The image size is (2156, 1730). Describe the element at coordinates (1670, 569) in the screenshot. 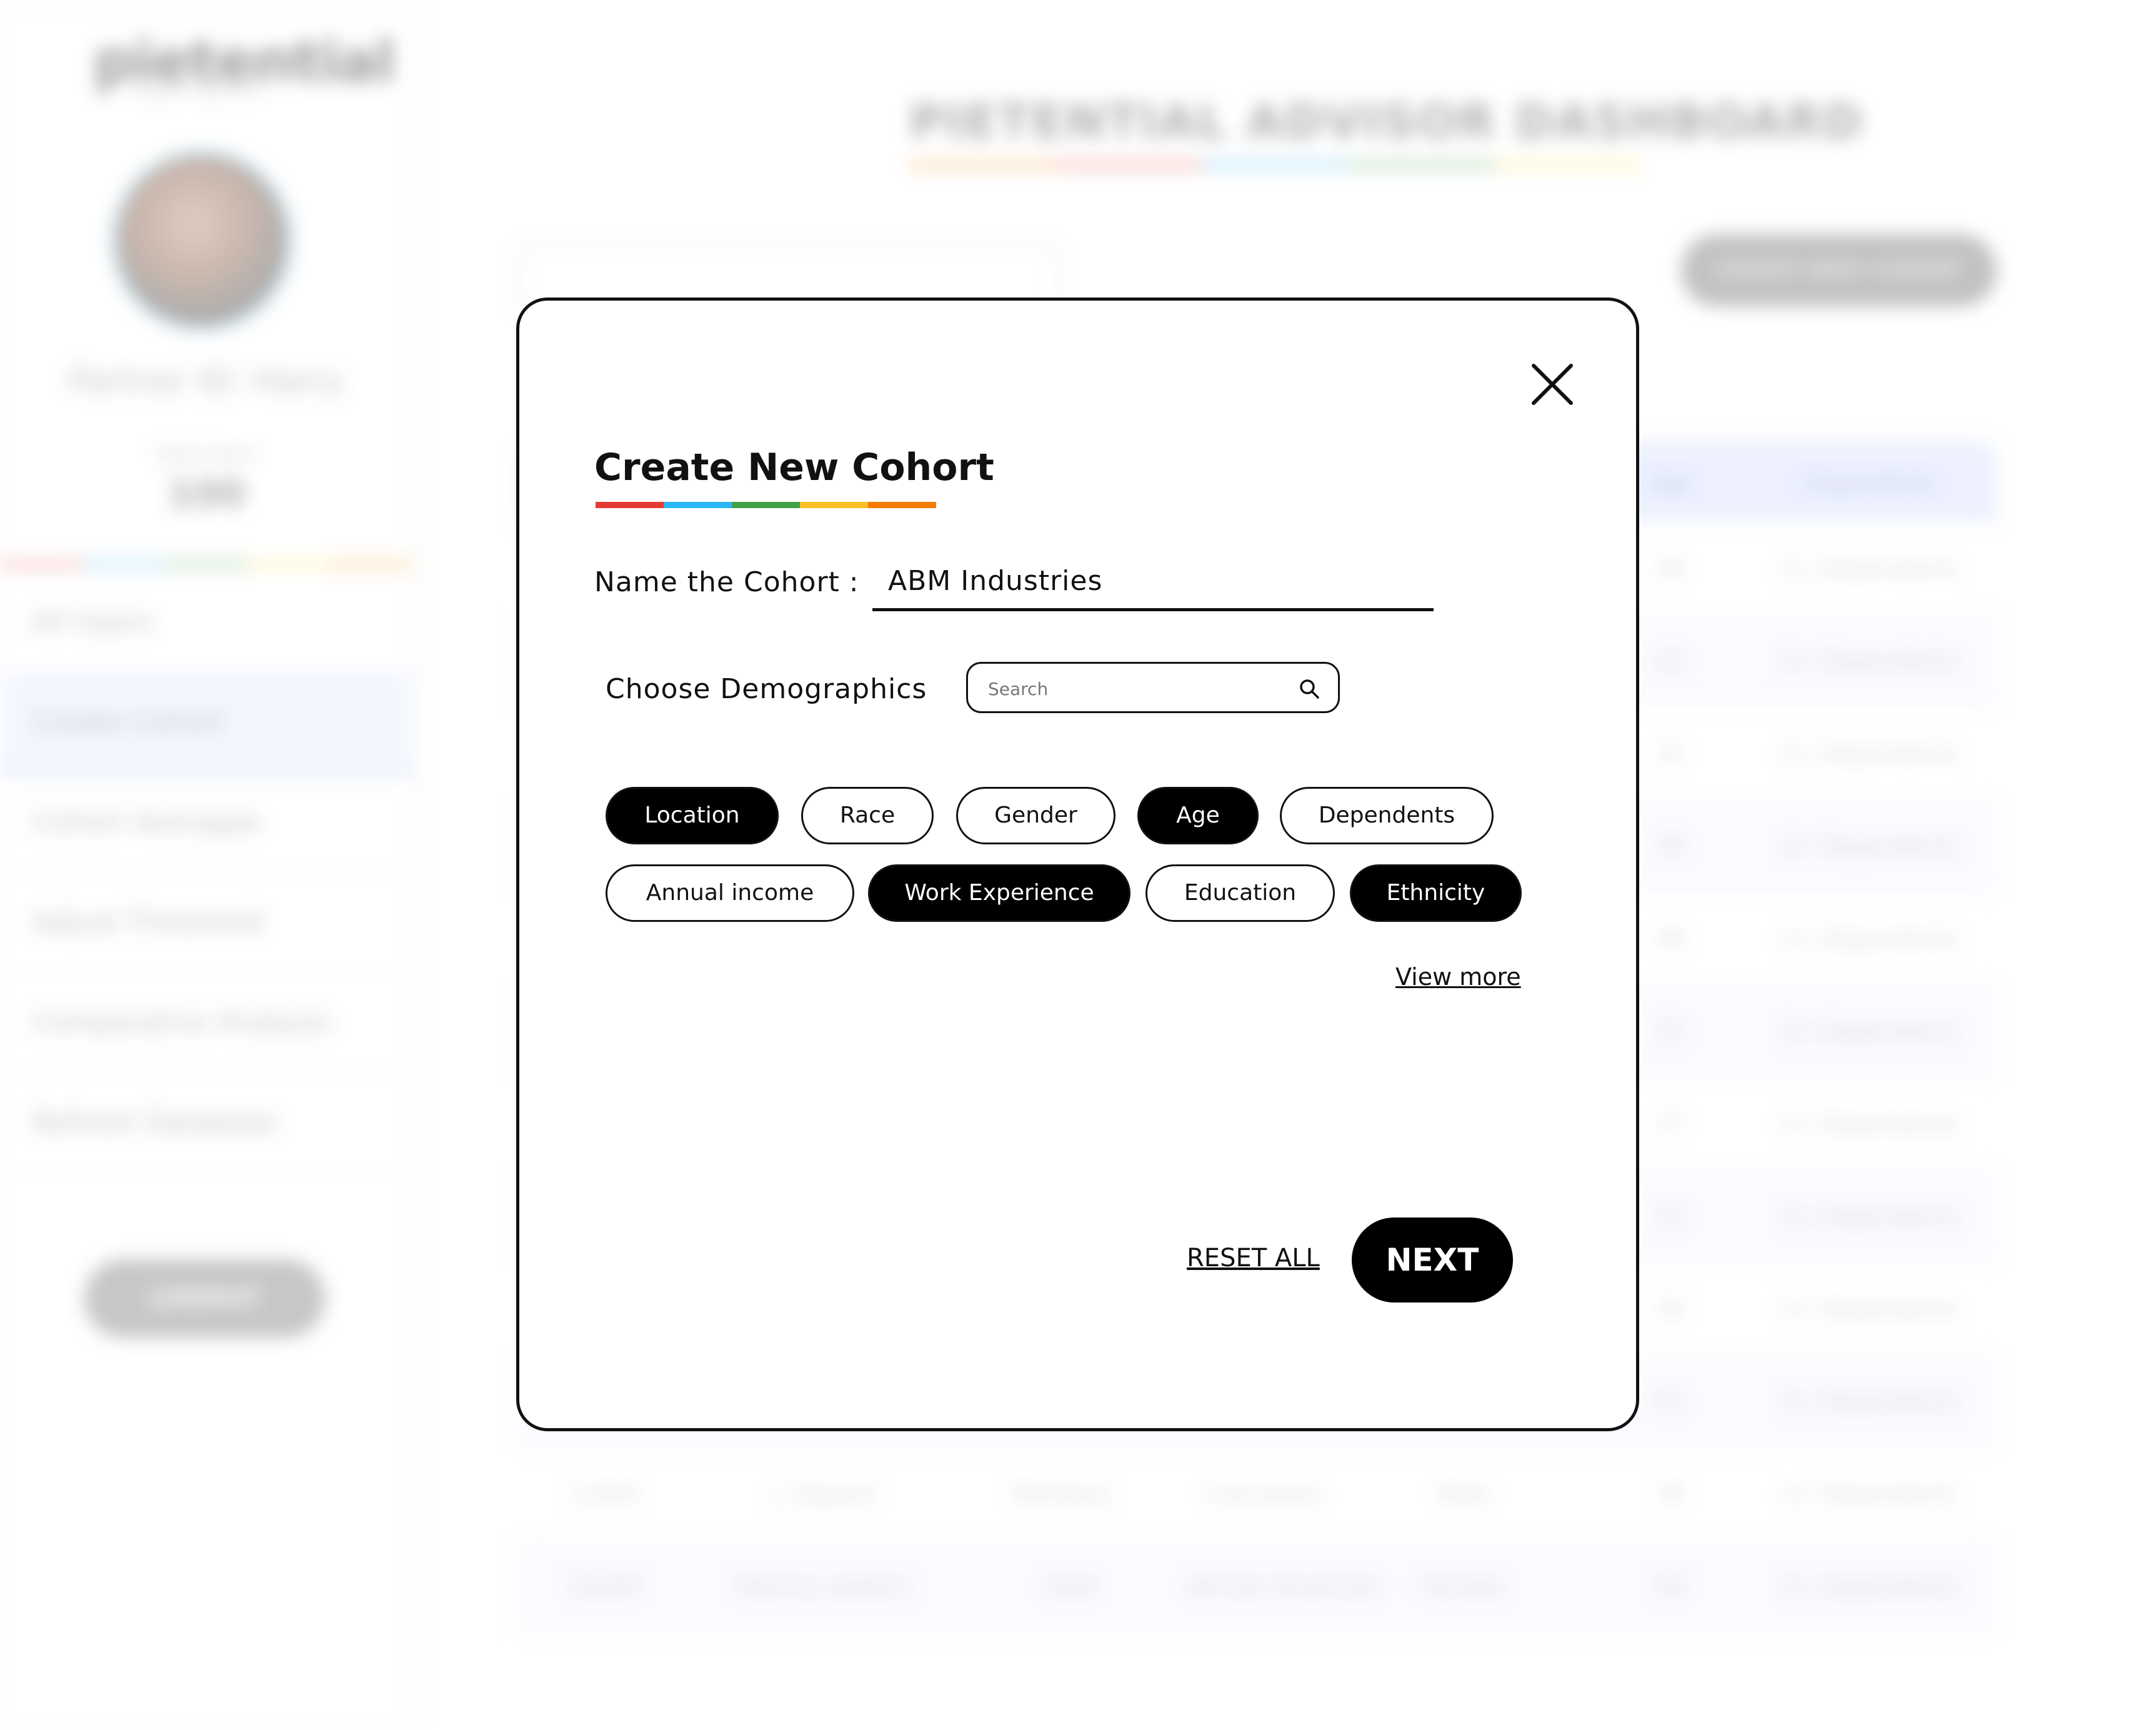

I see `cell-age: 29` at that location.